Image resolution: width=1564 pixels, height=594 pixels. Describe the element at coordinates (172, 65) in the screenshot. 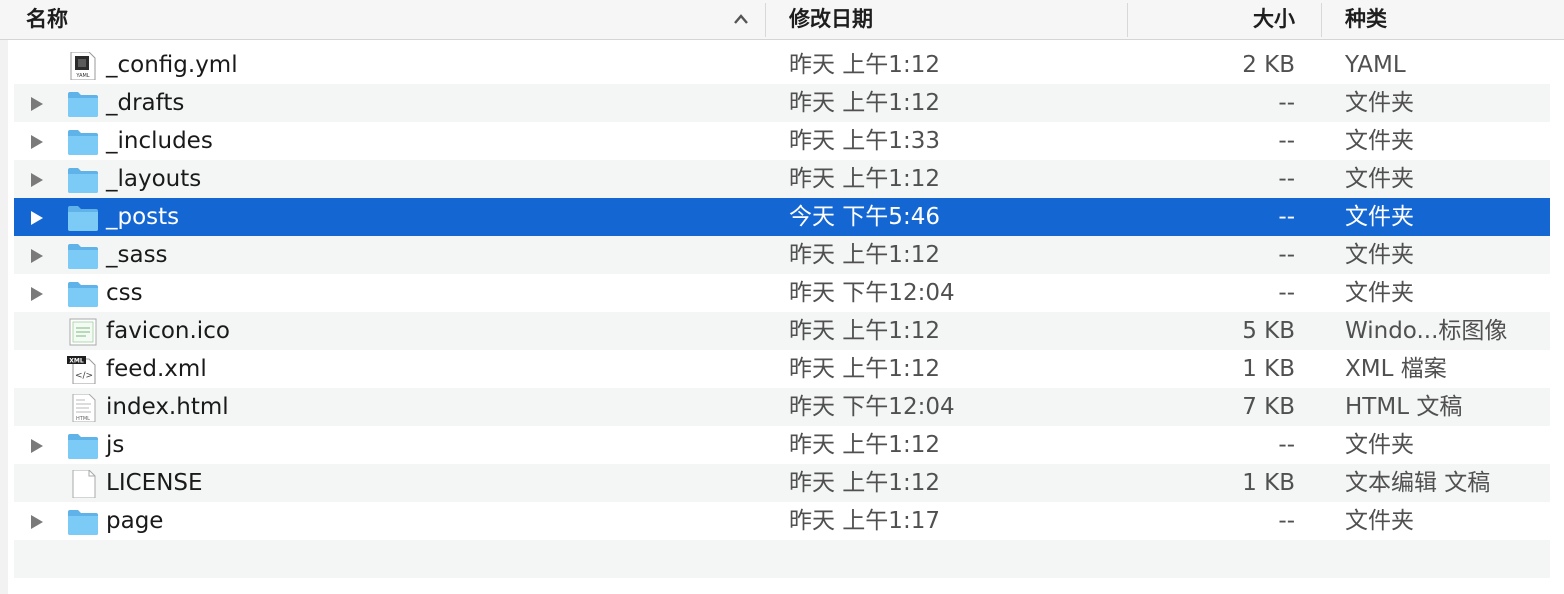

I see `file-name: _config.yml` at that location.